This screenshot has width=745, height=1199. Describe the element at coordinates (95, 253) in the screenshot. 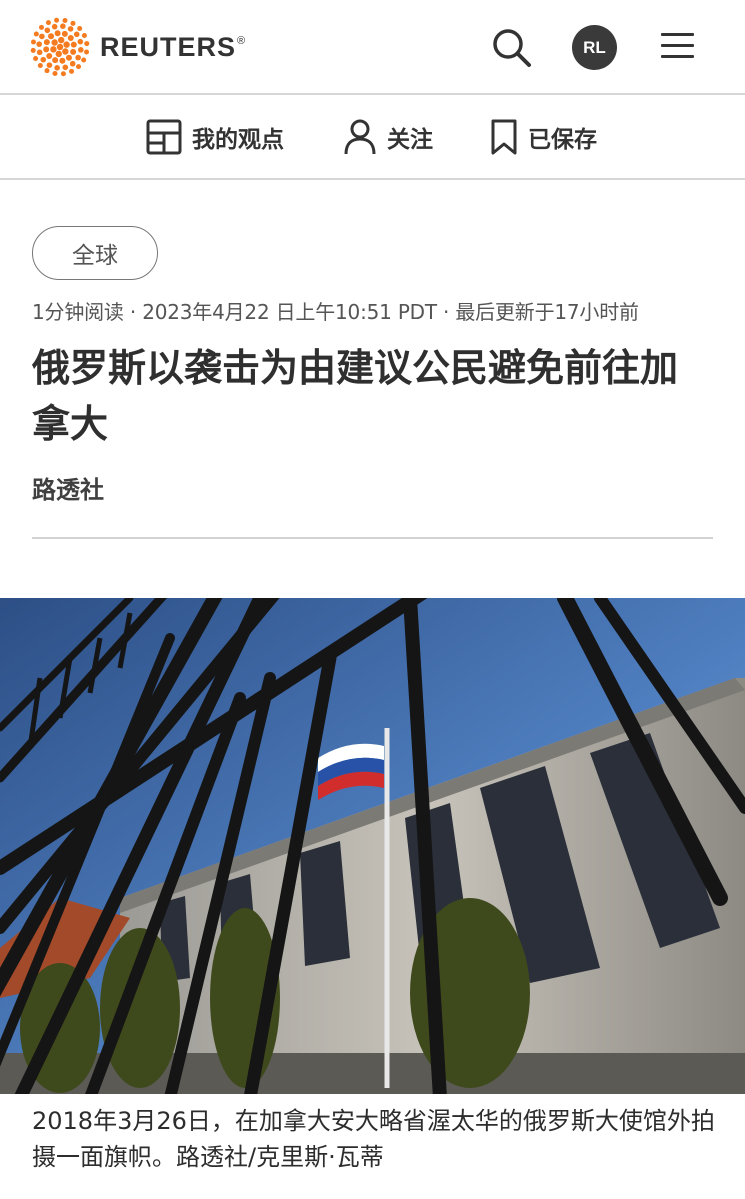

I see `section-tag: 全球` at that location.